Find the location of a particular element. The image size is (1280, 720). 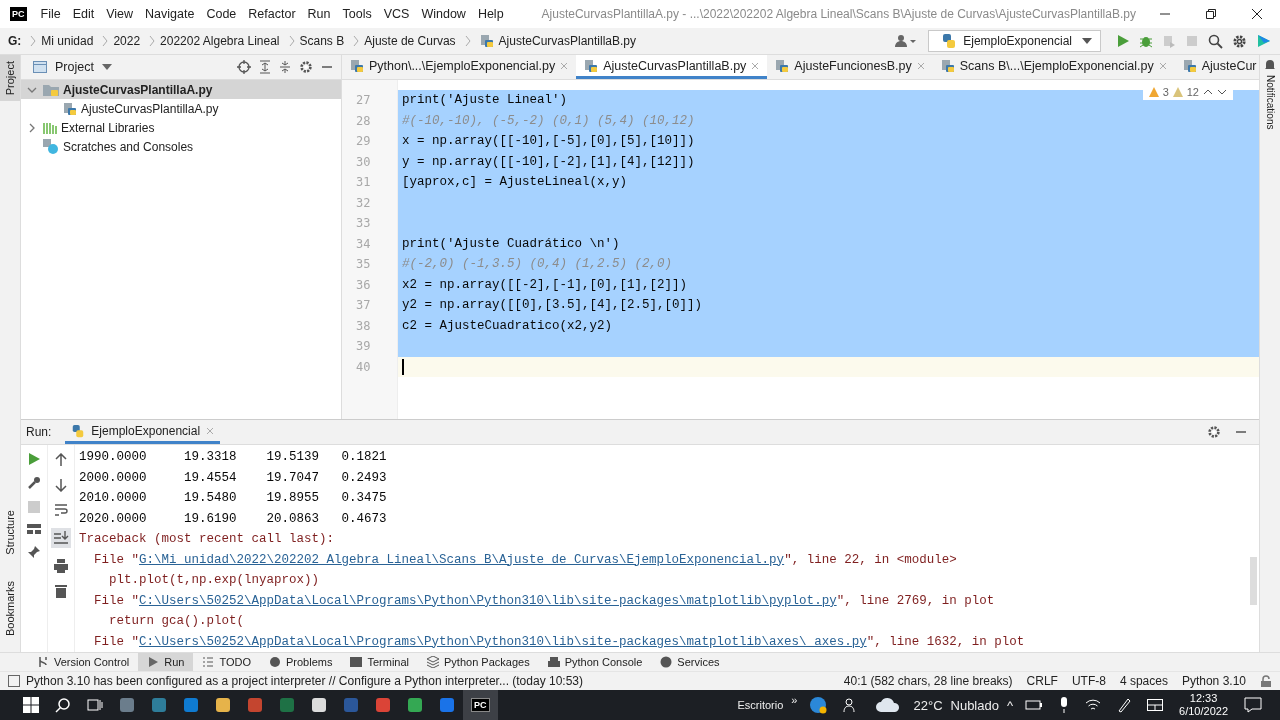

clock-time: 12:33 is located at coordinates (1203, 698).